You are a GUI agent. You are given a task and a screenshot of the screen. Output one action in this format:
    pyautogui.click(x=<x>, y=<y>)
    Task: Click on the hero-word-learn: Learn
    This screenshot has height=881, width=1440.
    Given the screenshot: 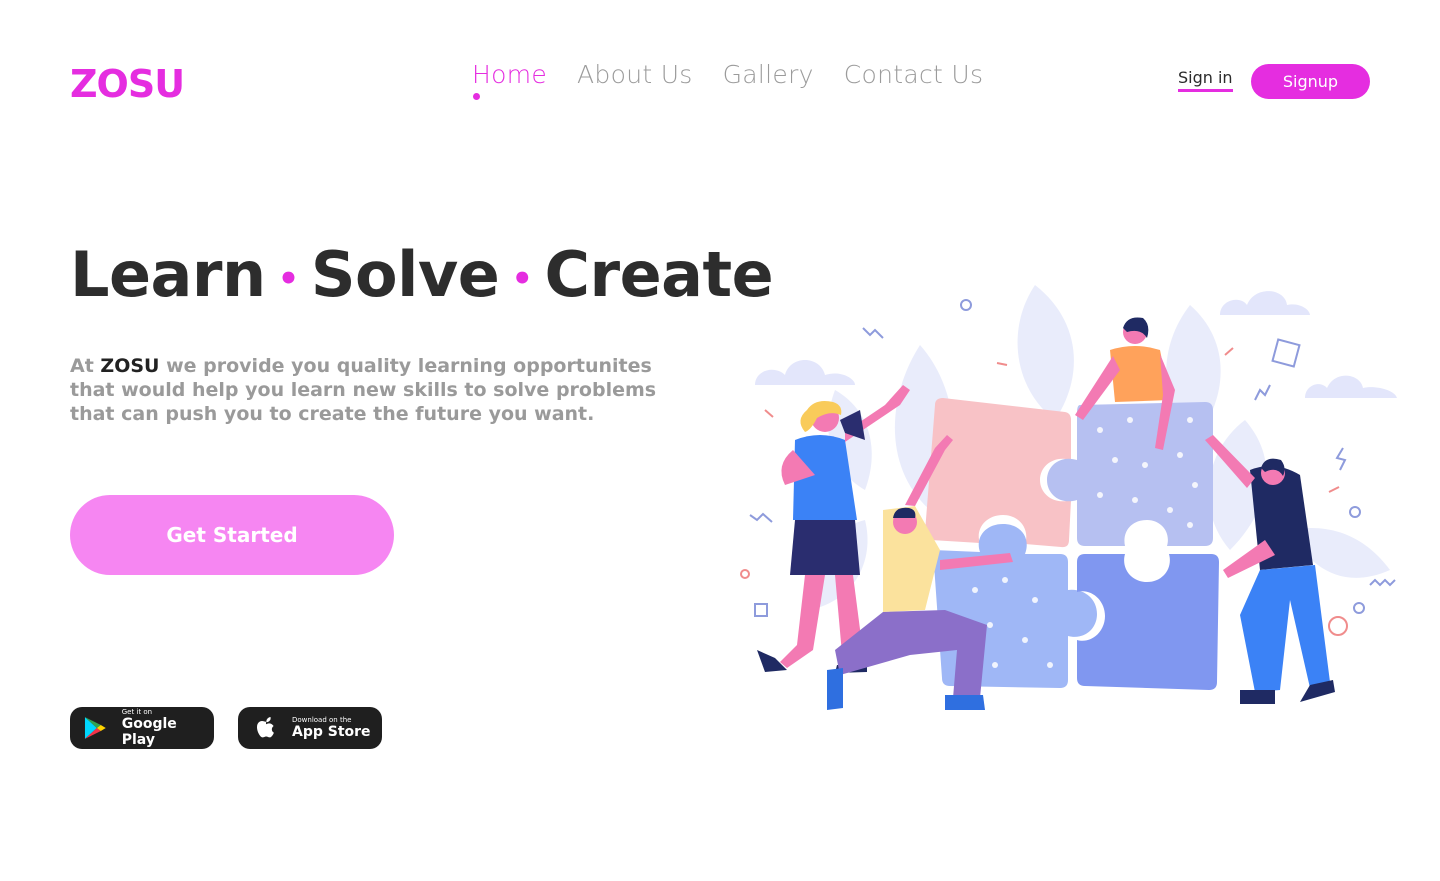 What is the action you would take?
    pyautogui.click(x=168, y=274)
    